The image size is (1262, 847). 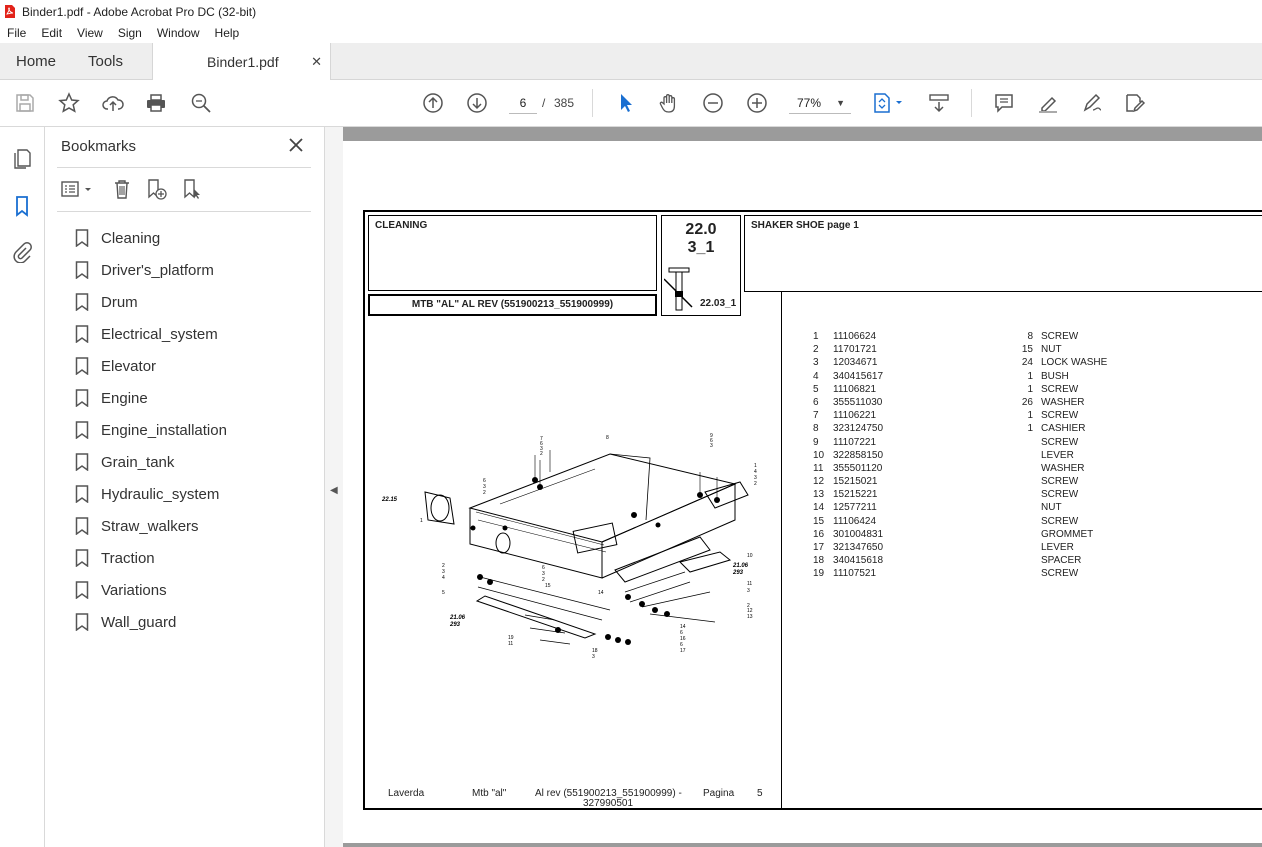 I want to click on part-code: 12034671, so click(x=855, y=363).